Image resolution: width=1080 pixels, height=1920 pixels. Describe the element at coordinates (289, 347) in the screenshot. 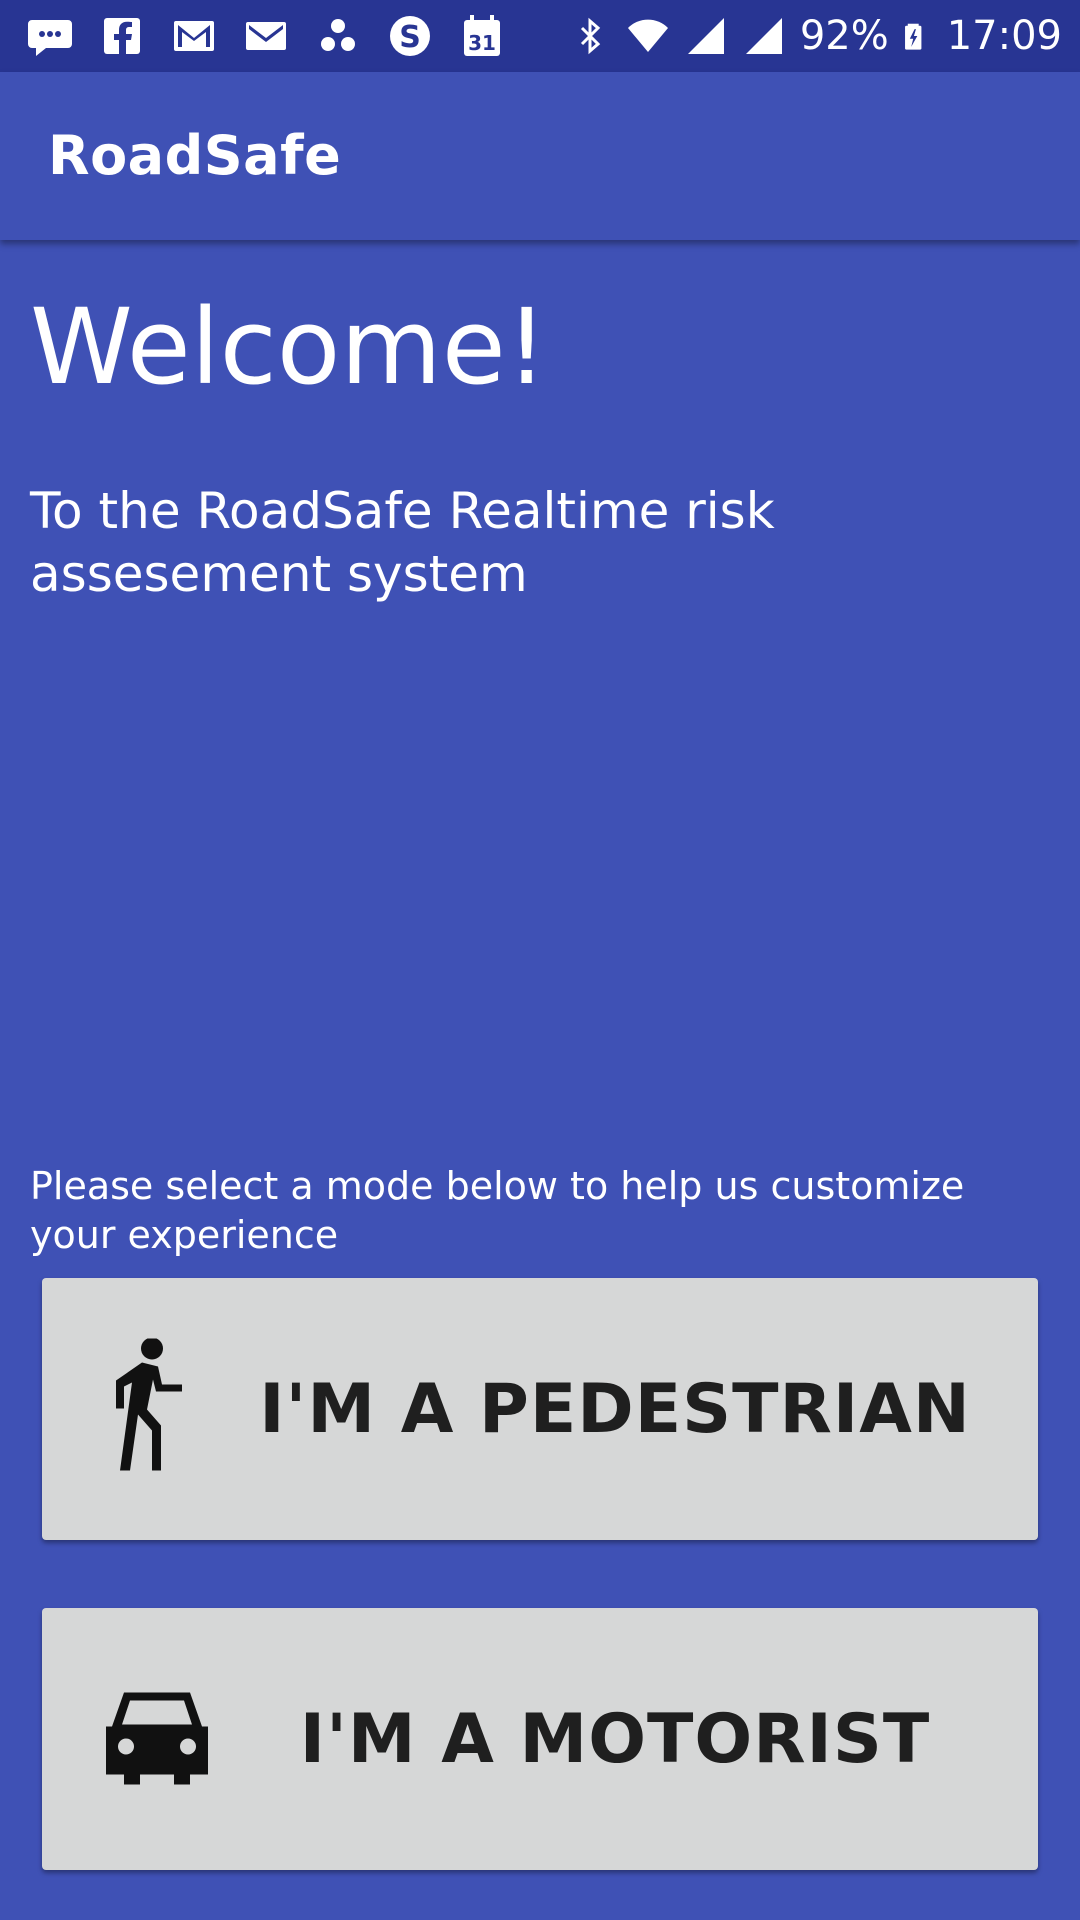

I see `welcome-heading: Welcome!` at that location.